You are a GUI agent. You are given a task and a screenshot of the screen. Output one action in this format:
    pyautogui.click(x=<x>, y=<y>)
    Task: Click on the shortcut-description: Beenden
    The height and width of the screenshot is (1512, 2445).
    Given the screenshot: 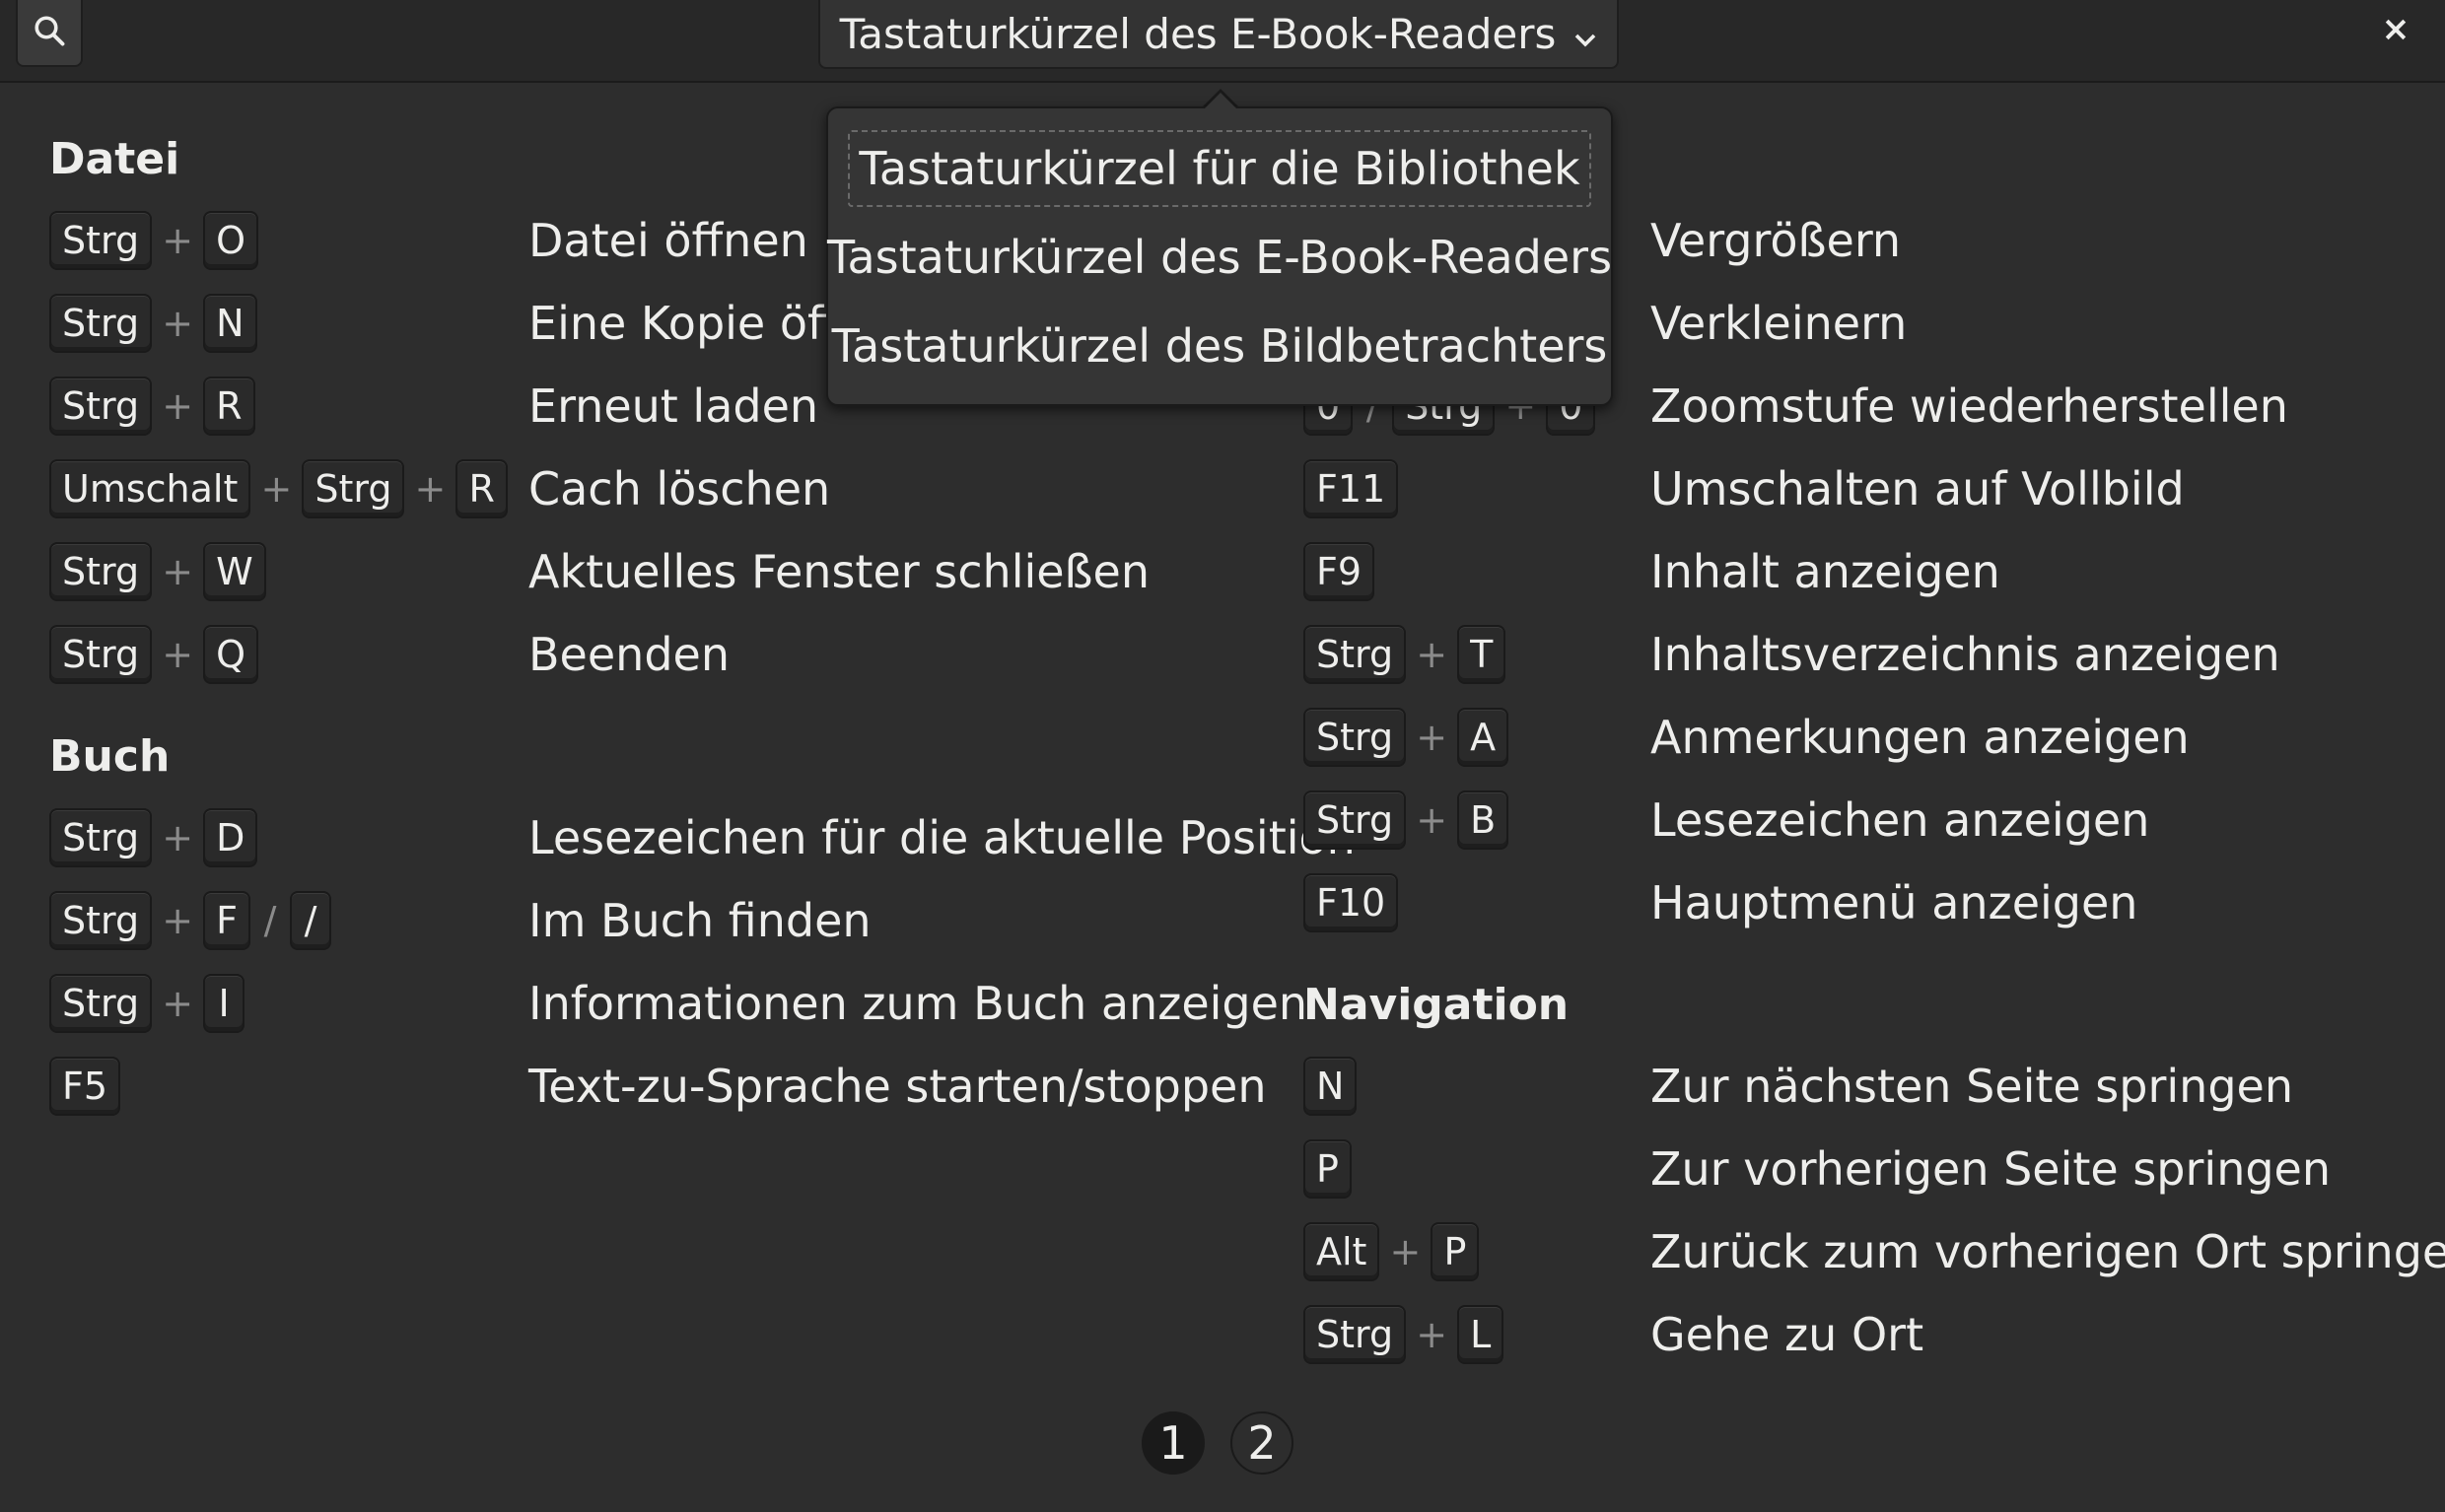 What is the action you would take?
    pyautogui.click(x=629, y=655)
    